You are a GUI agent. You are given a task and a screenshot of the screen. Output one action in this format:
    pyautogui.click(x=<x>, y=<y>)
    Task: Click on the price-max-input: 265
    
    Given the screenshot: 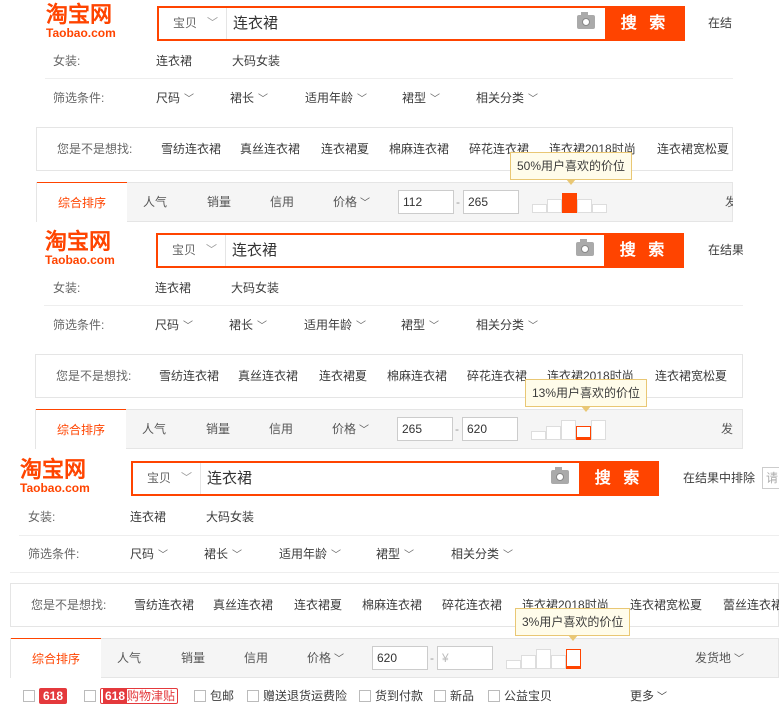 What is the action you would take?
    pyautogui.click(x=491, y=202)
    